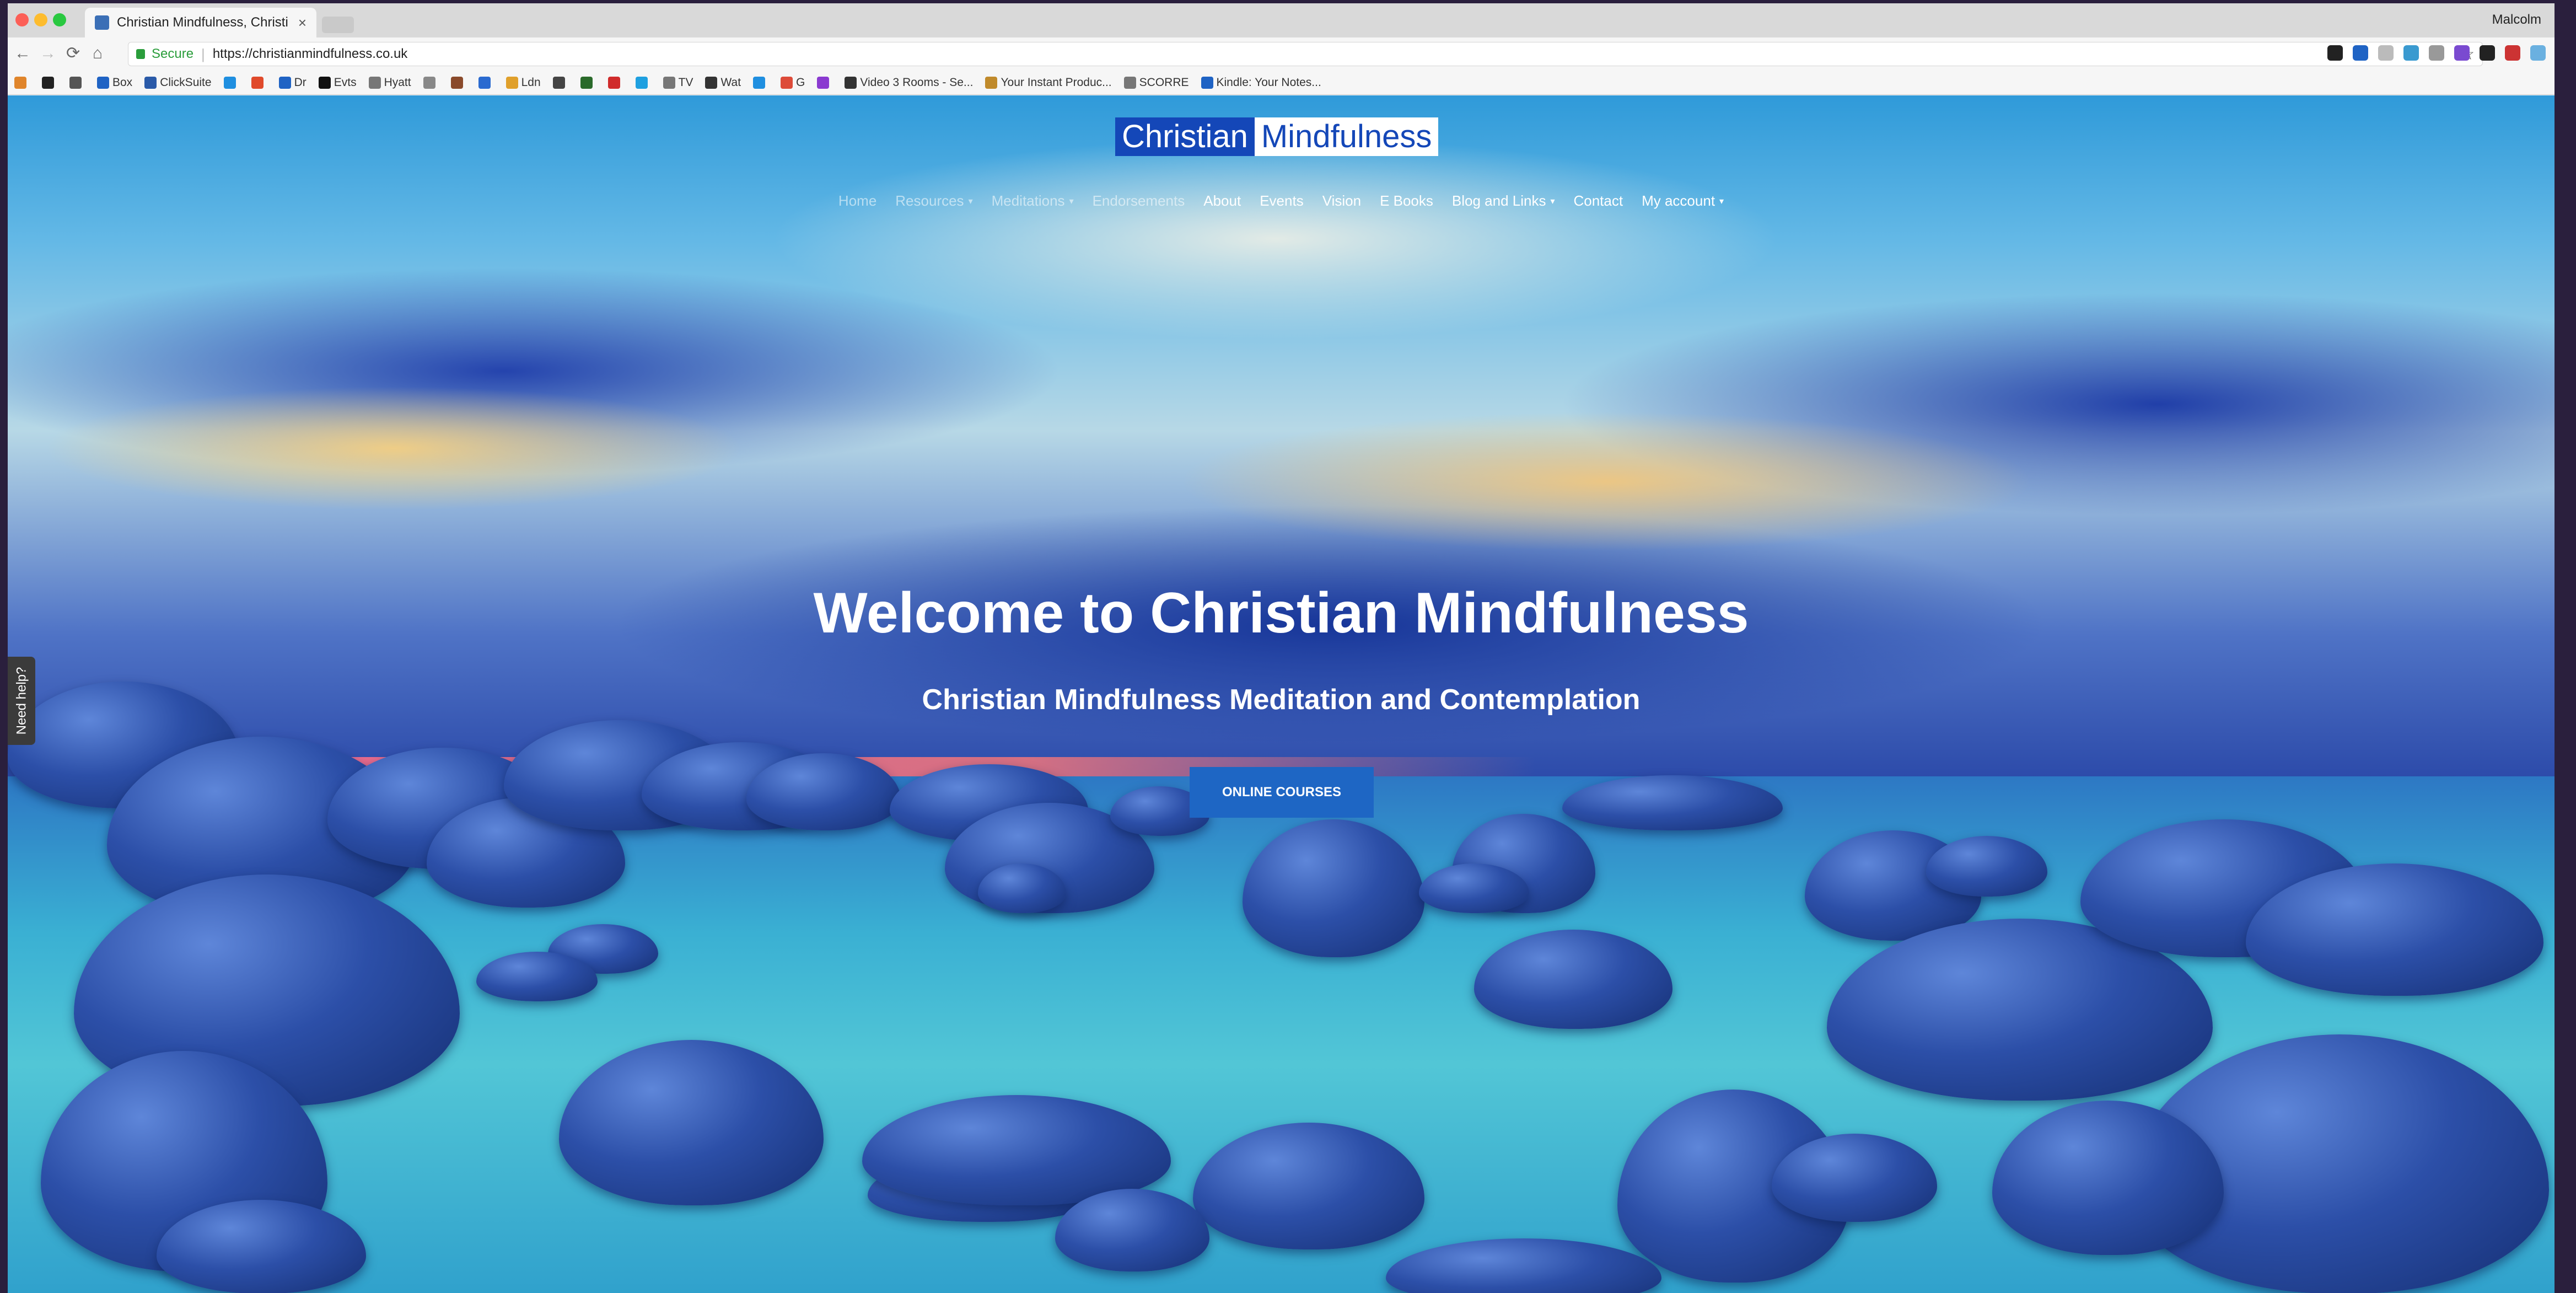  I want to click on bookmark-label: TV, so click(685, 82).